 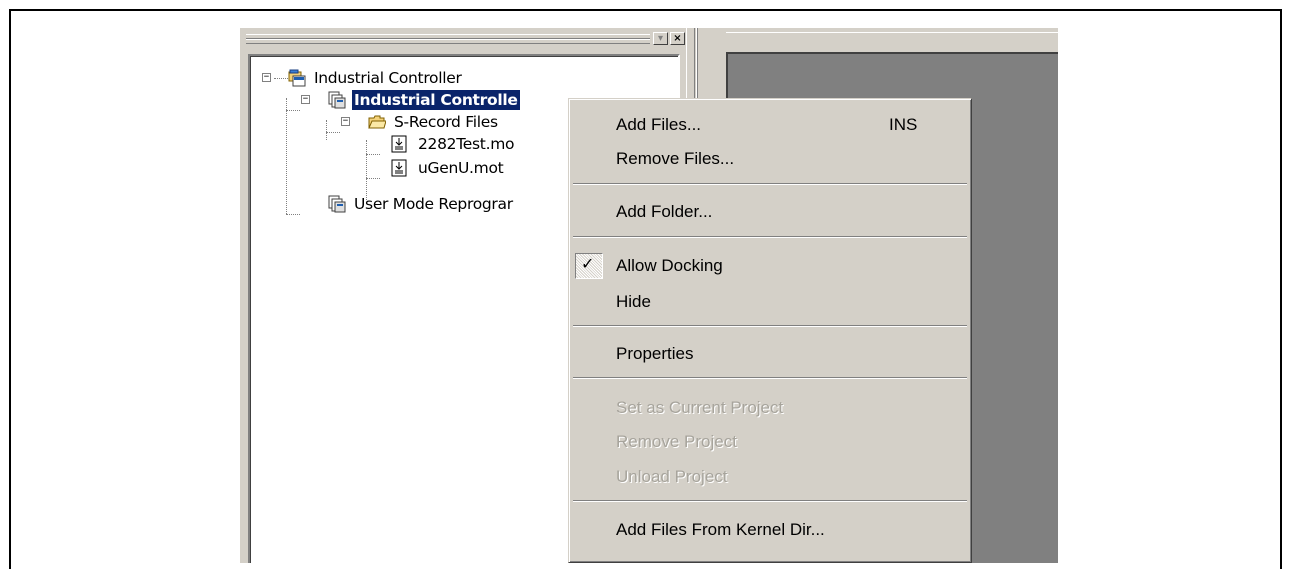 I want to click on menu-item-label: Properties, so click(x=655, y=353).